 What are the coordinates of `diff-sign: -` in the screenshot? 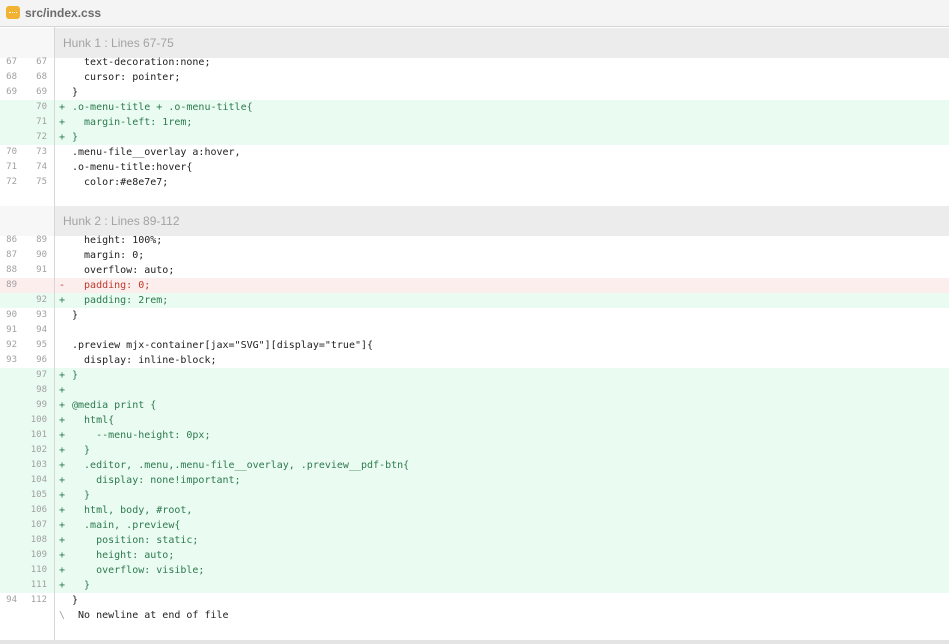 It's located at (62, 285).